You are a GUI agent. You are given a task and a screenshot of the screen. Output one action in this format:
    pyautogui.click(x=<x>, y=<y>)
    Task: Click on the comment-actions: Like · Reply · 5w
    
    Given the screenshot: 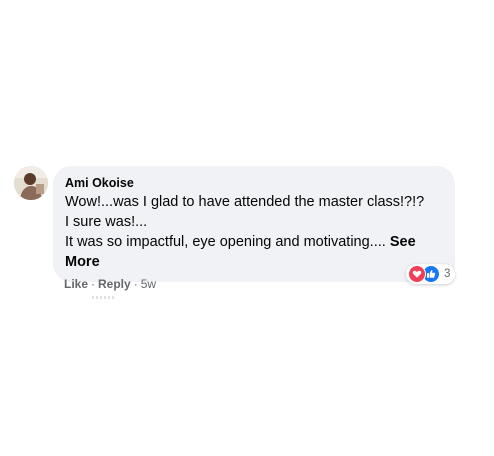 What is the action you would take?
    pyautogui.click(x=110, y=284)
    